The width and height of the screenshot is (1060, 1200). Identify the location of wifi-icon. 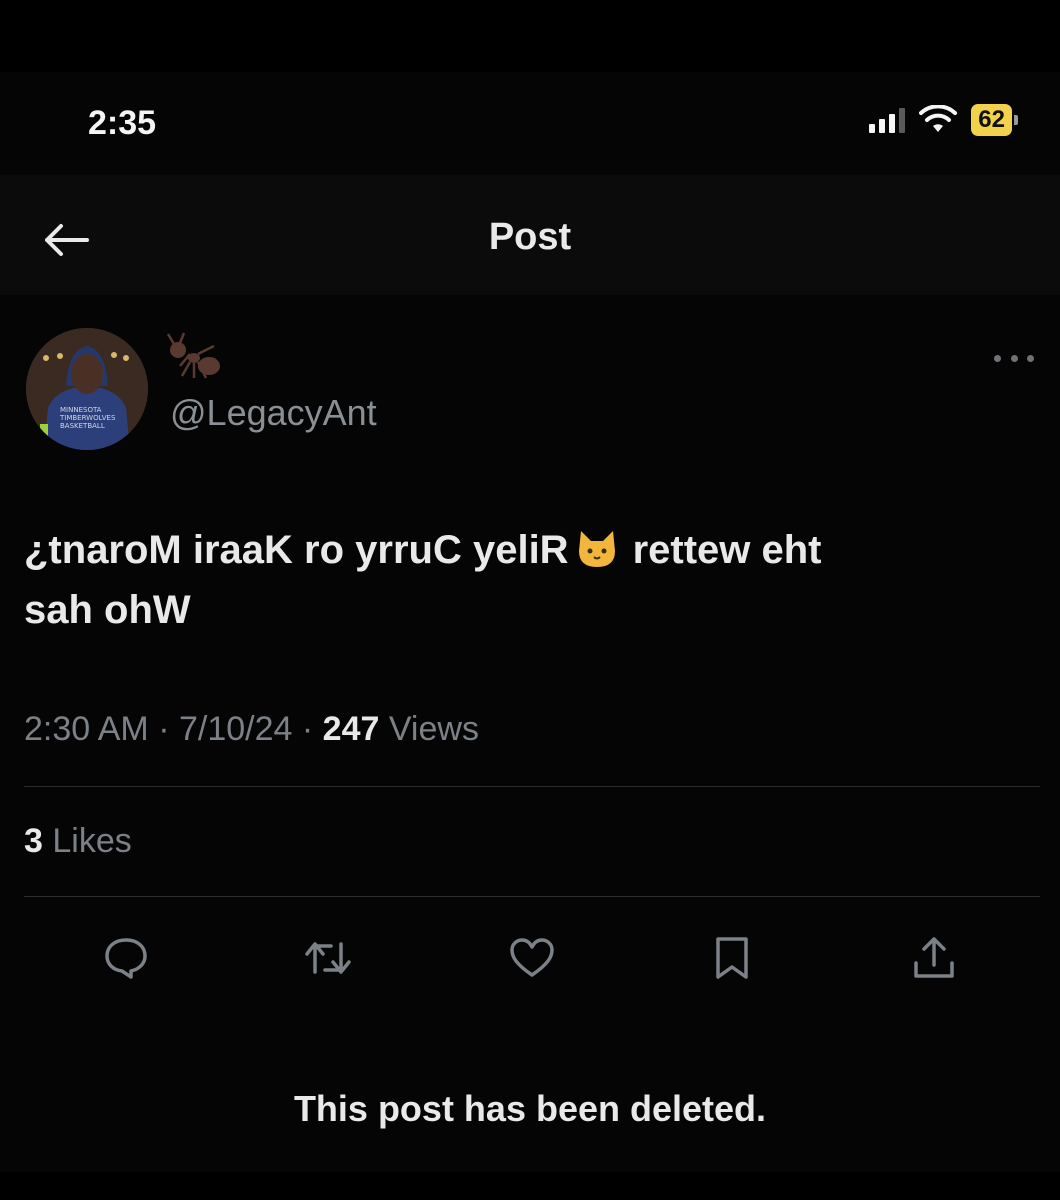
(938, 118).